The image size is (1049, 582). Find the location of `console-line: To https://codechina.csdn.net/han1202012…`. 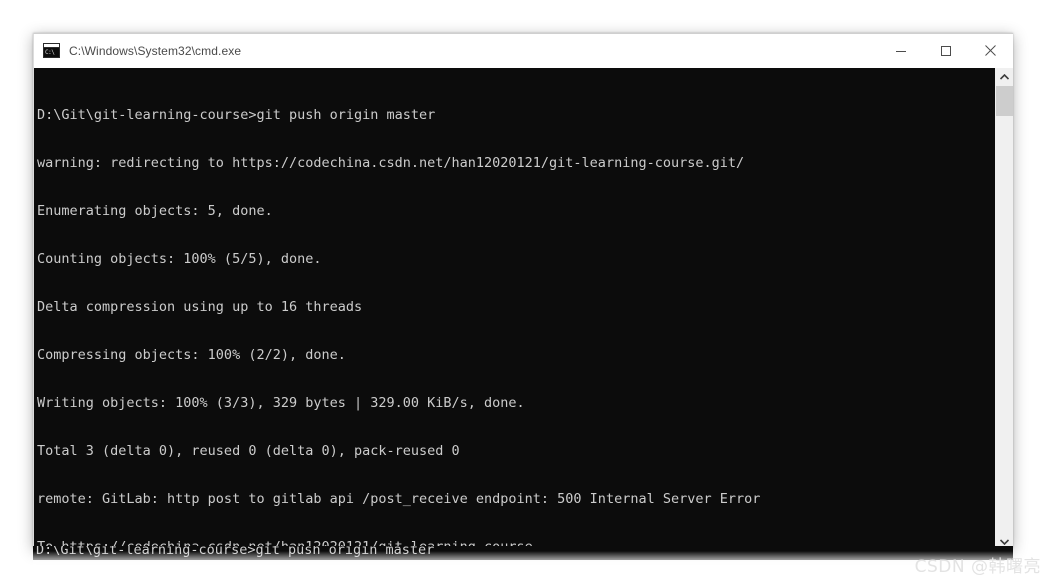

console-line: To https://codechina.csdn.net/han1202012… is located at coordinates (285, 543).